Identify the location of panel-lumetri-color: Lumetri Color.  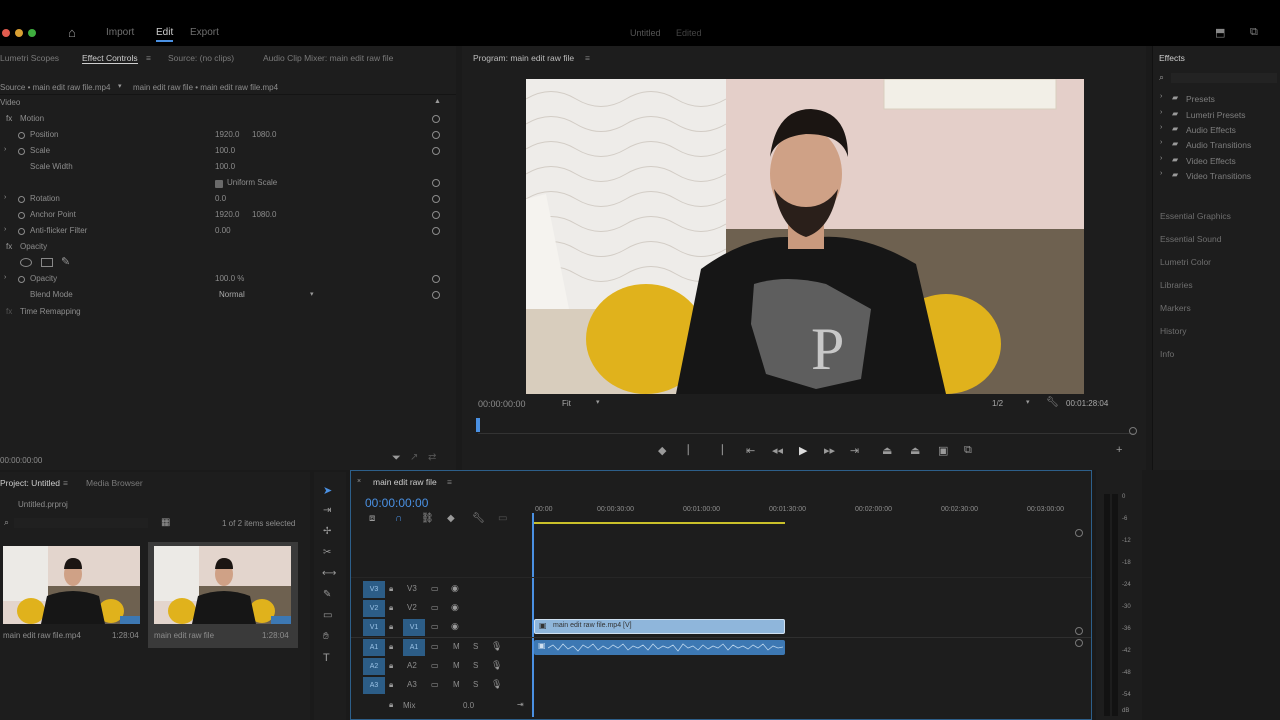
(1185, 262).